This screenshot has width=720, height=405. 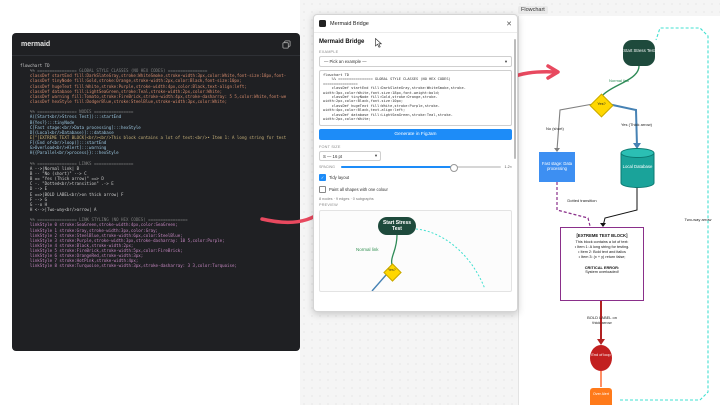 What do you see at coordinates (415, 24) in the screenshot?
I see `plugin-titlebar: Mermaid Bridge ✕` at bounding box center [415, 24].